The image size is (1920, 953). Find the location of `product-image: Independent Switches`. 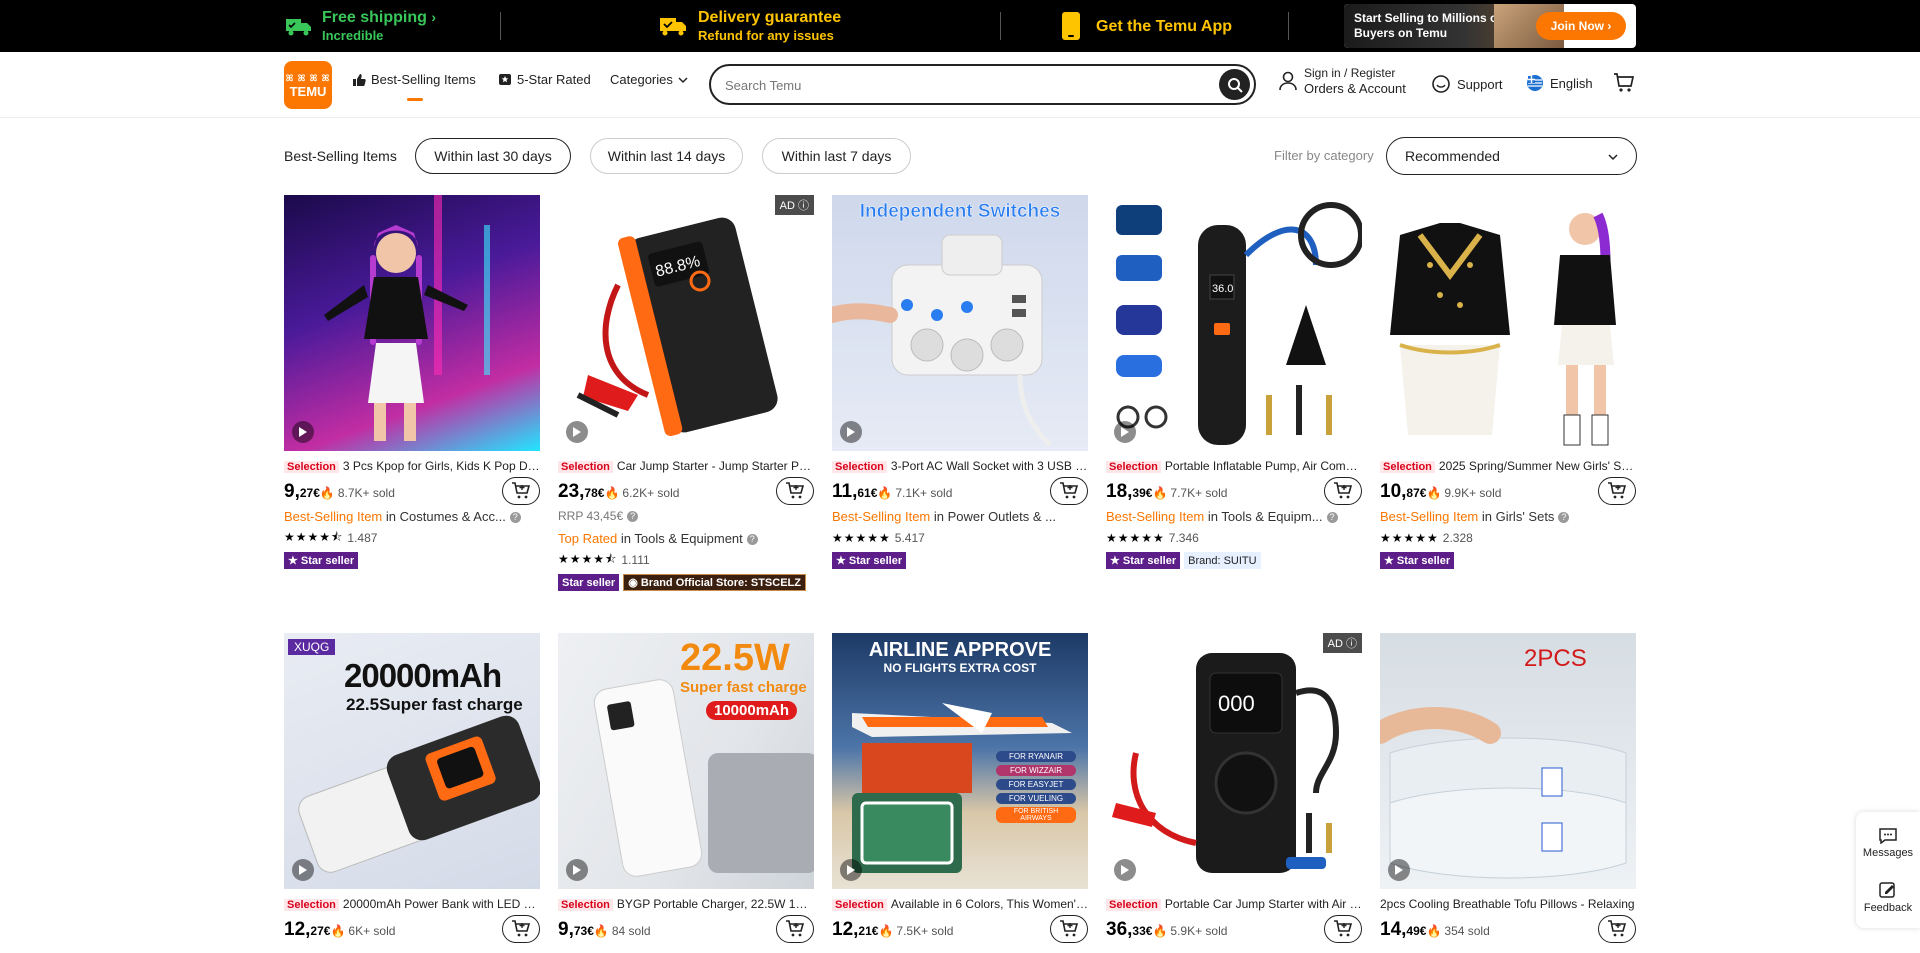

product-image: Independent Switches is located at coordinates (960, 323).